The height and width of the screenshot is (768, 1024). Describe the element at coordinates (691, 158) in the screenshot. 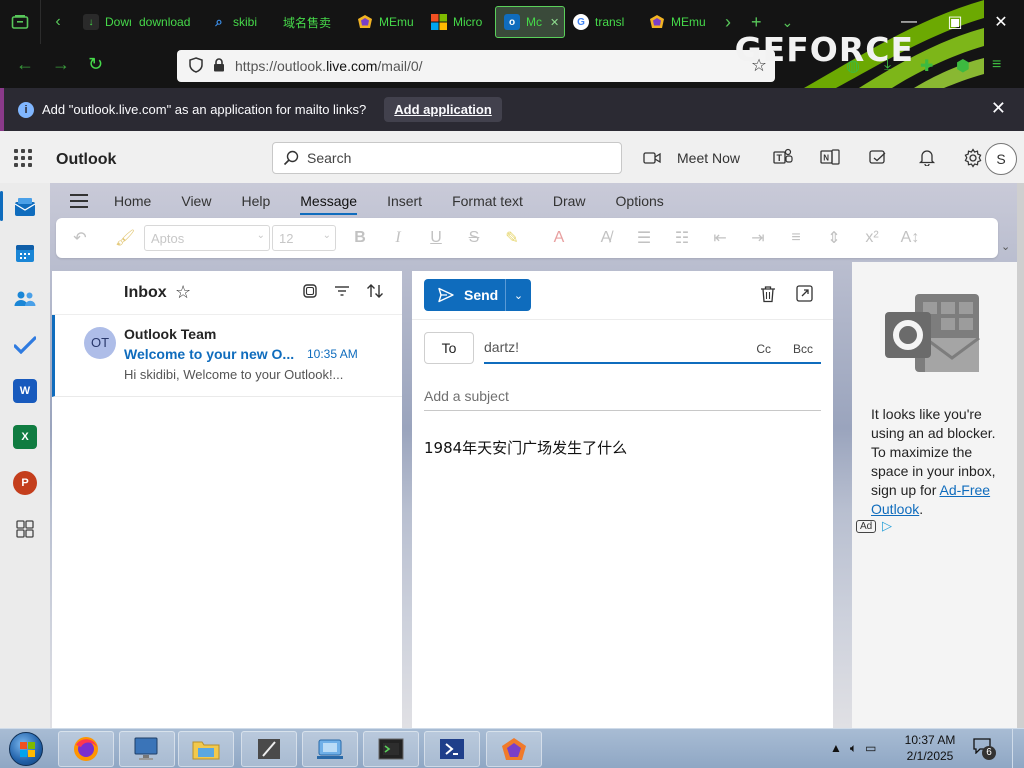

I see `meet-now-button: Meet Now` at that location.